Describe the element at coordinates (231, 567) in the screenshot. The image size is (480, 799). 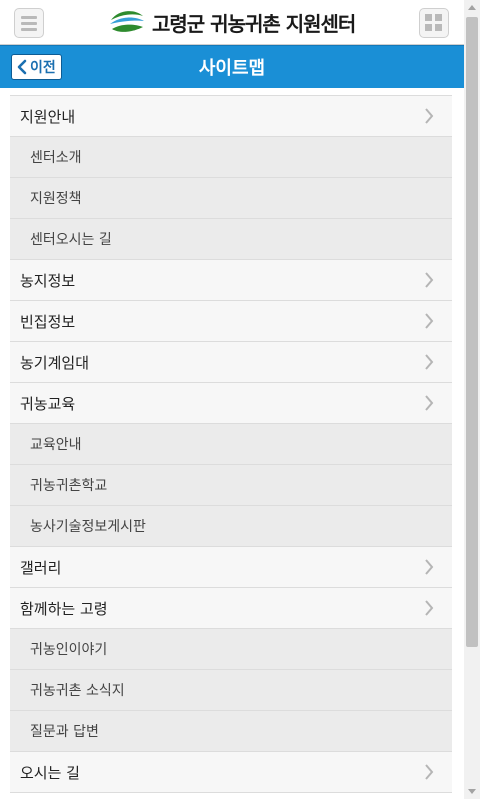
I see `sitemap-item-gallery: 갤러리` at that location.